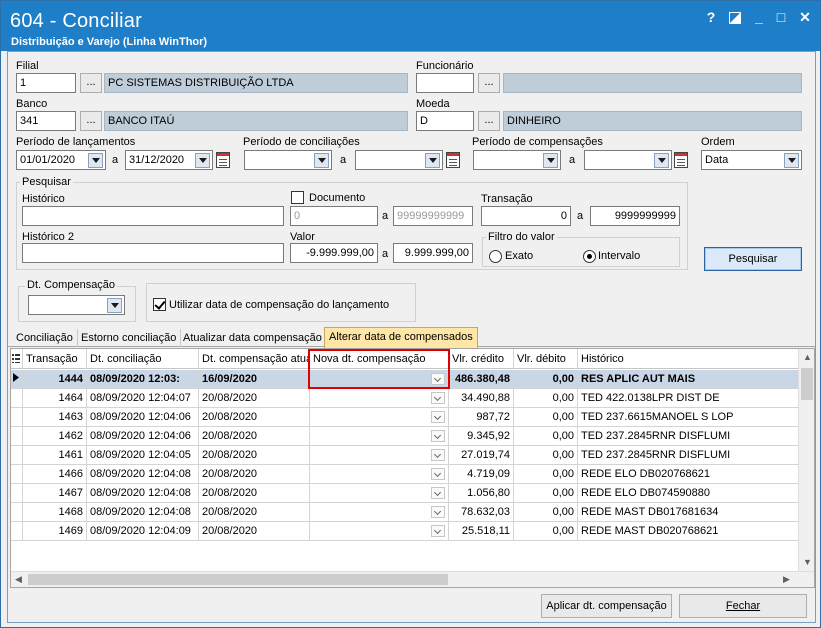 The height and width of the screenshot is (628, 821). I want to click on scroll-right-icon: ▶, so click(786, 579).